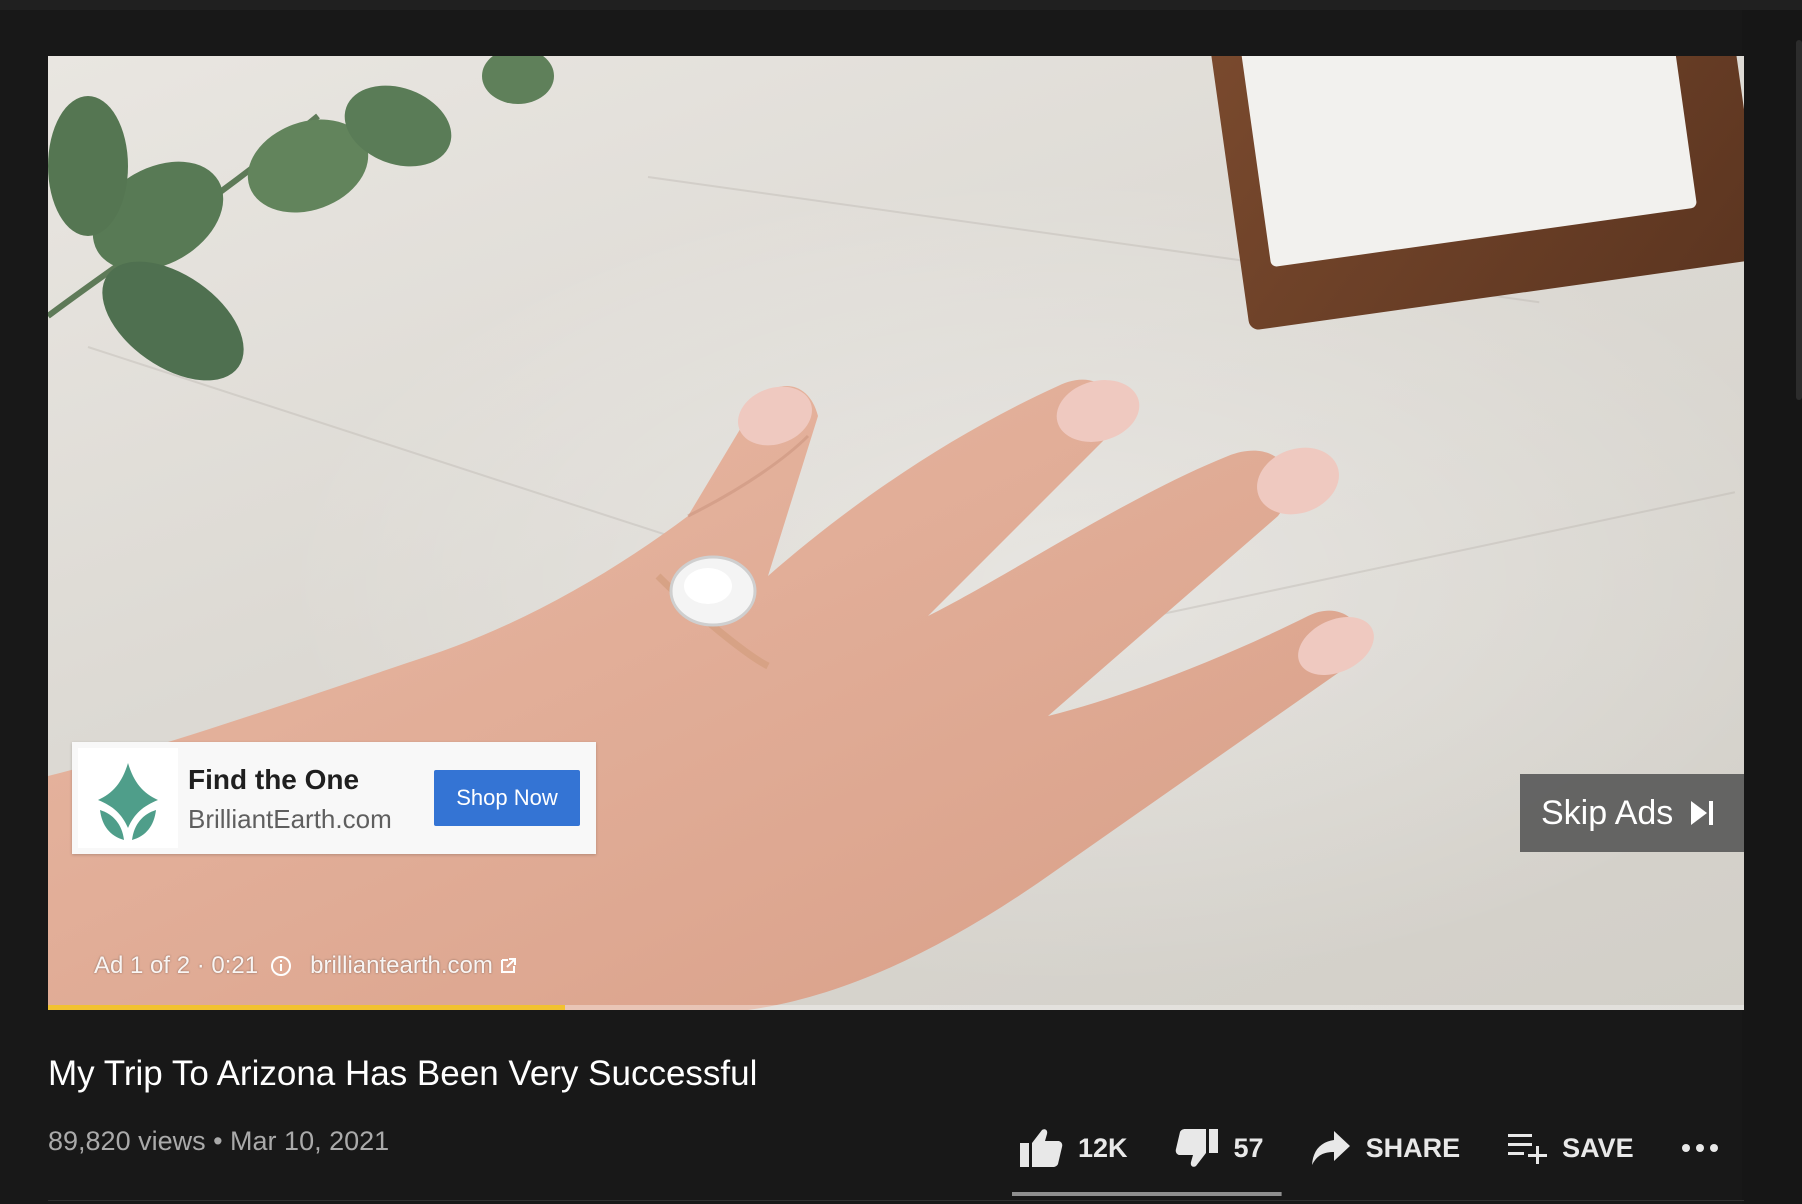 This screenshot has width=1802, height=1204. I want to click on ad-progress-fill, so click(307, 1007).